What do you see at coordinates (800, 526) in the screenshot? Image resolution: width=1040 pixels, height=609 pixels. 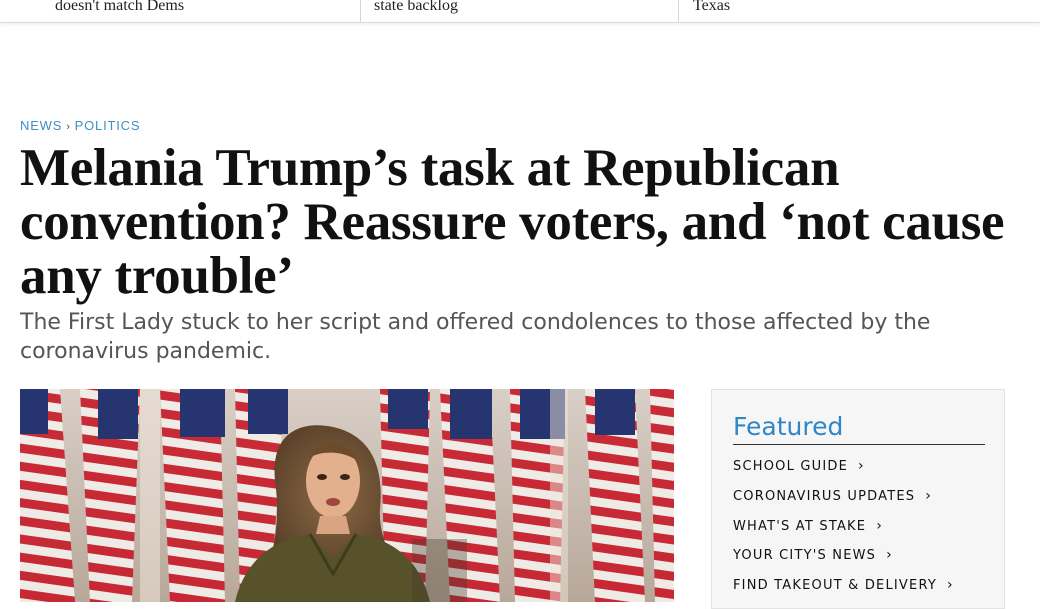 I see `featured-item-label: WHAT'S AT STAKE` at bounding box center [800, 526].